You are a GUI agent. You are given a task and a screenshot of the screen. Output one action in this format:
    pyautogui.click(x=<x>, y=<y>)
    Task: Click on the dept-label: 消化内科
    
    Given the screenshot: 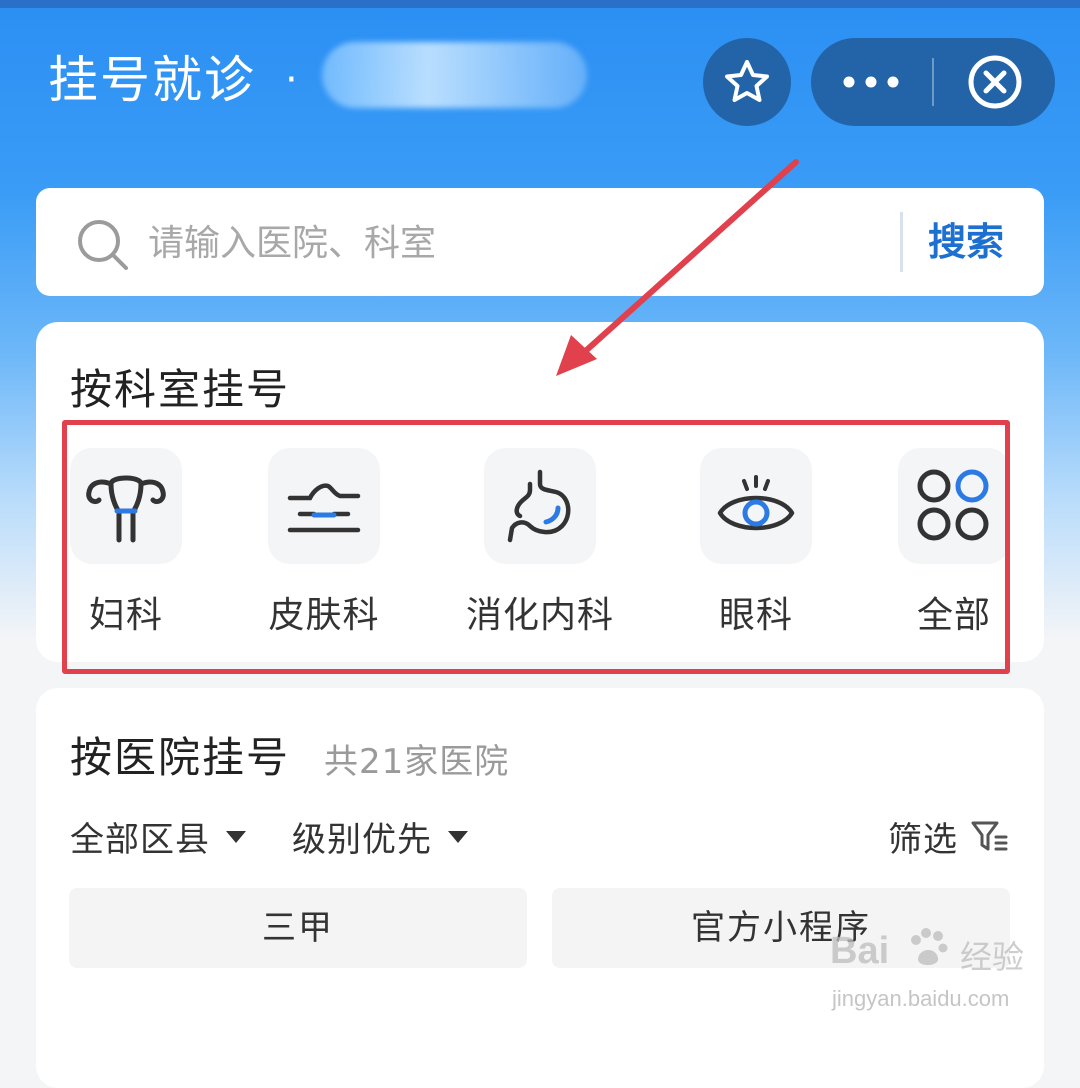 What is the action you would take?
    pyautogui.click(x=539, y=615)
    